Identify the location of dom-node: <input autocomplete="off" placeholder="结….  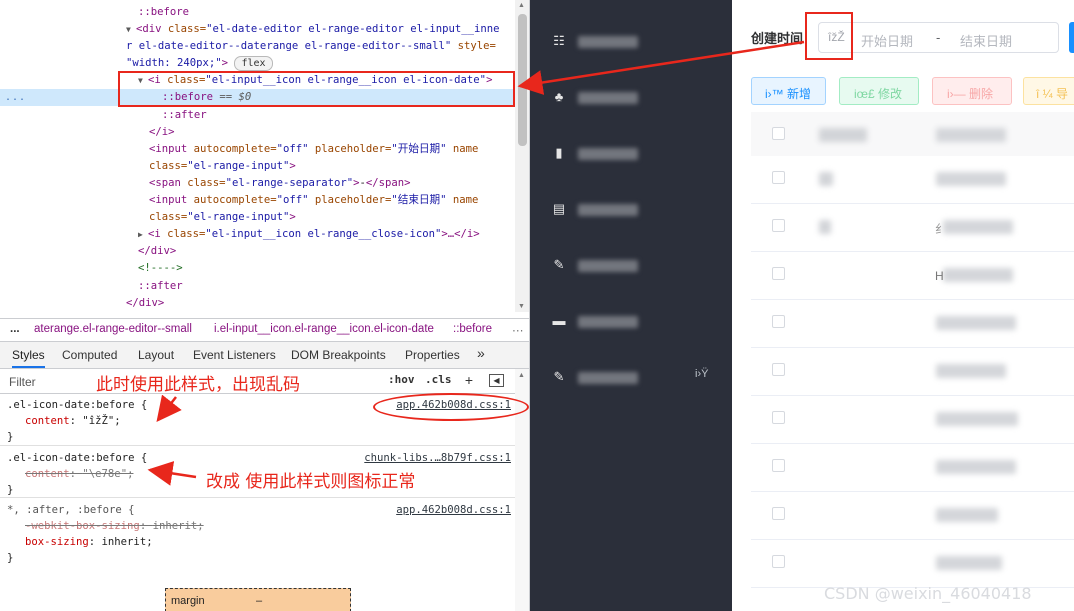
(257, 200).